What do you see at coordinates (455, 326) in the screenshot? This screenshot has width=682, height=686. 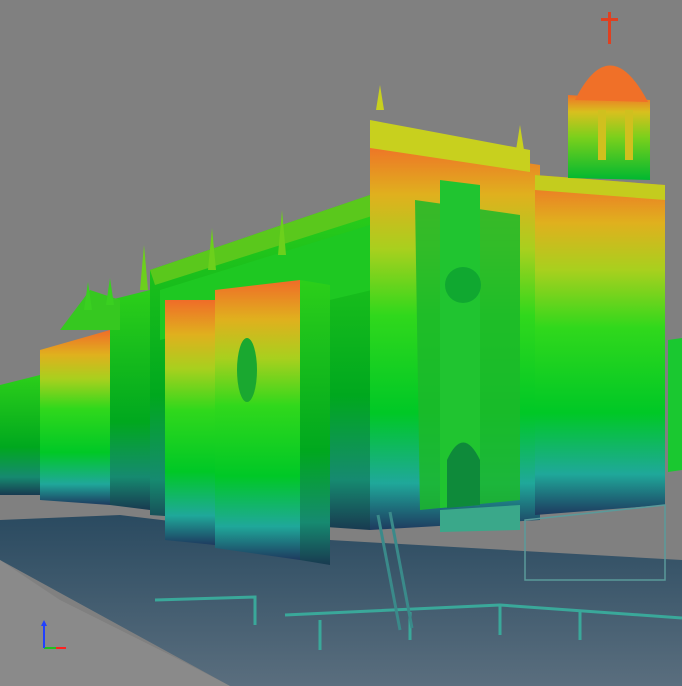 I see `main-facade` at bounding box center [455, 326].